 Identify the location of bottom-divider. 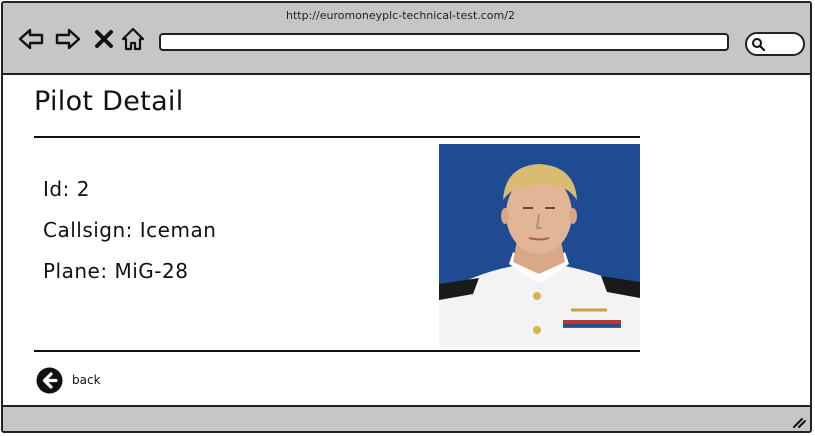
(337, 351).